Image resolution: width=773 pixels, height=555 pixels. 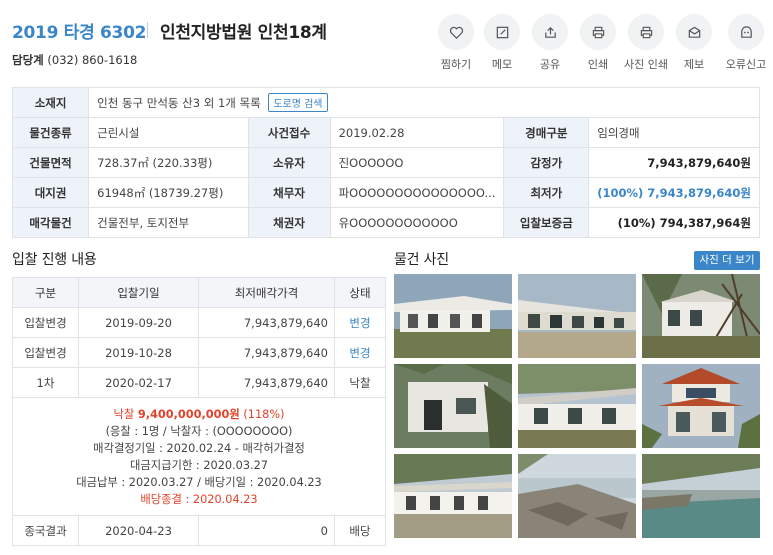 What do you see at coordinates (266, 530) in the screenshot?
I see `final-price: 0` at bounding box center [266, 530].